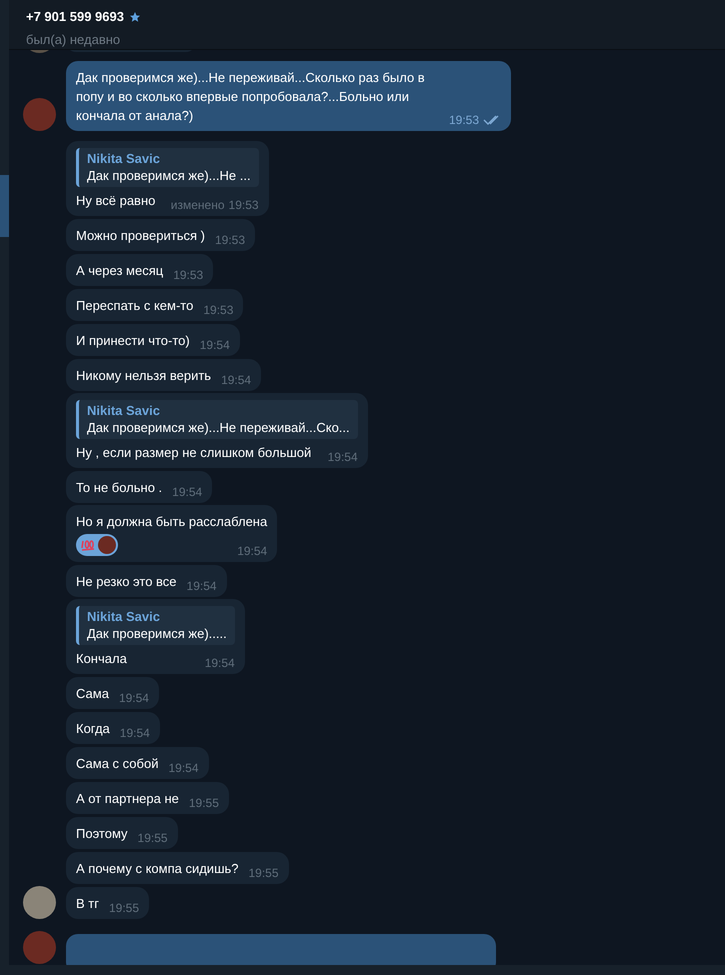 The height and width of the screenshot is (975, 725). I want to click on message-text: Ну , если размер не слишком большой, so click(194, 453).